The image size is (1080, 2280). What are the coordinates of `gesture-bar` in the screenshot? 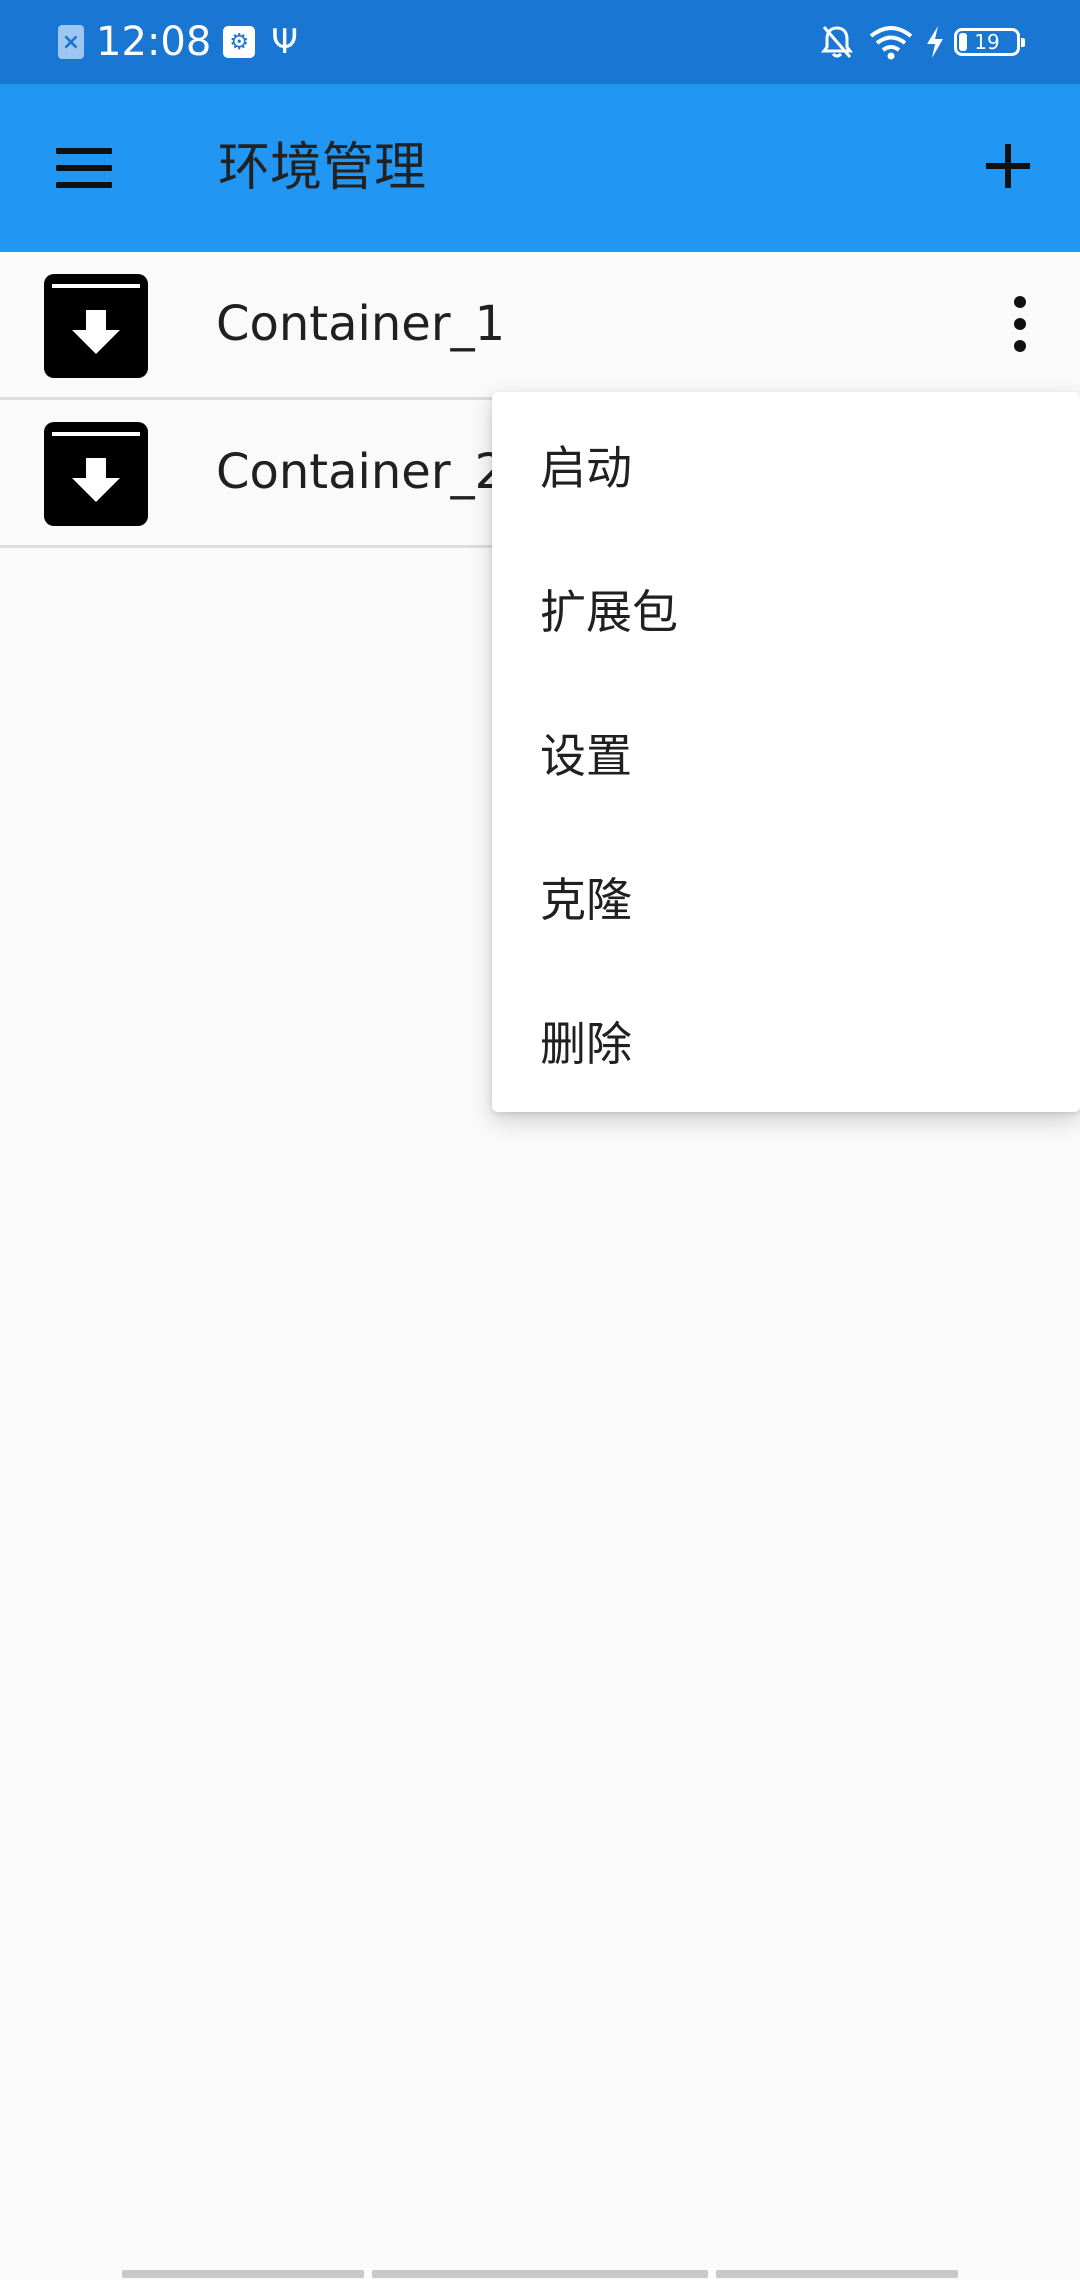 It's located at (540, 2274).